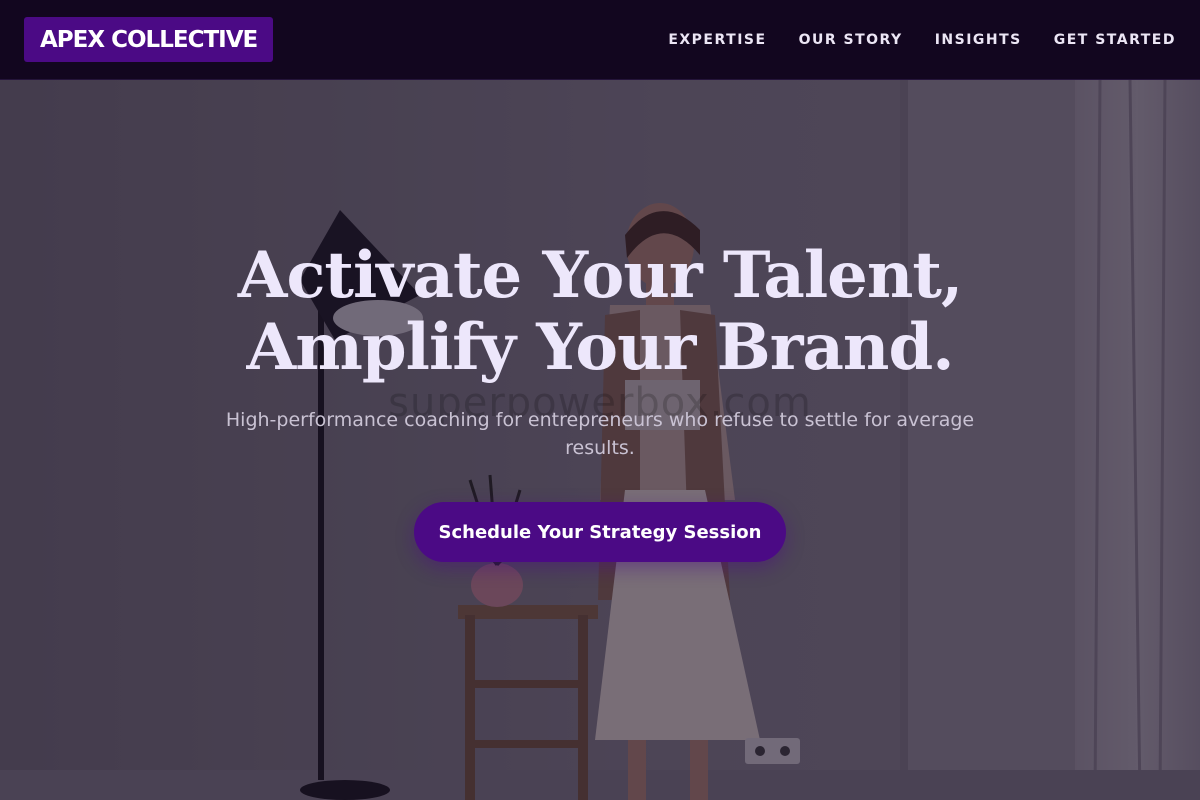 This screenshot has width=1200, height=800. What do you see at coordinates (922, 40) in the screenshot?
I see `main-nav: EXPERTISE OUR STORY INSIGHTS GET STARTED` at bounding box center [922, 40].